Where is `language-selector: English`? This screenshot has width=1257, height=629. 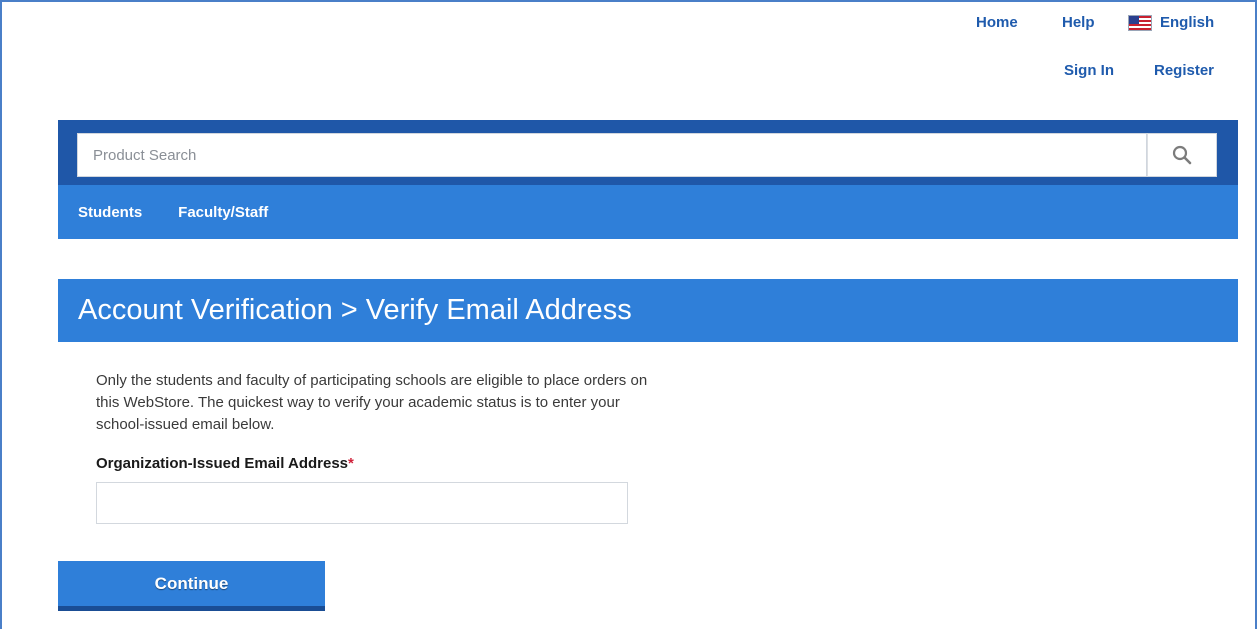 language-selector: English is located at coordinates (1171, 22).